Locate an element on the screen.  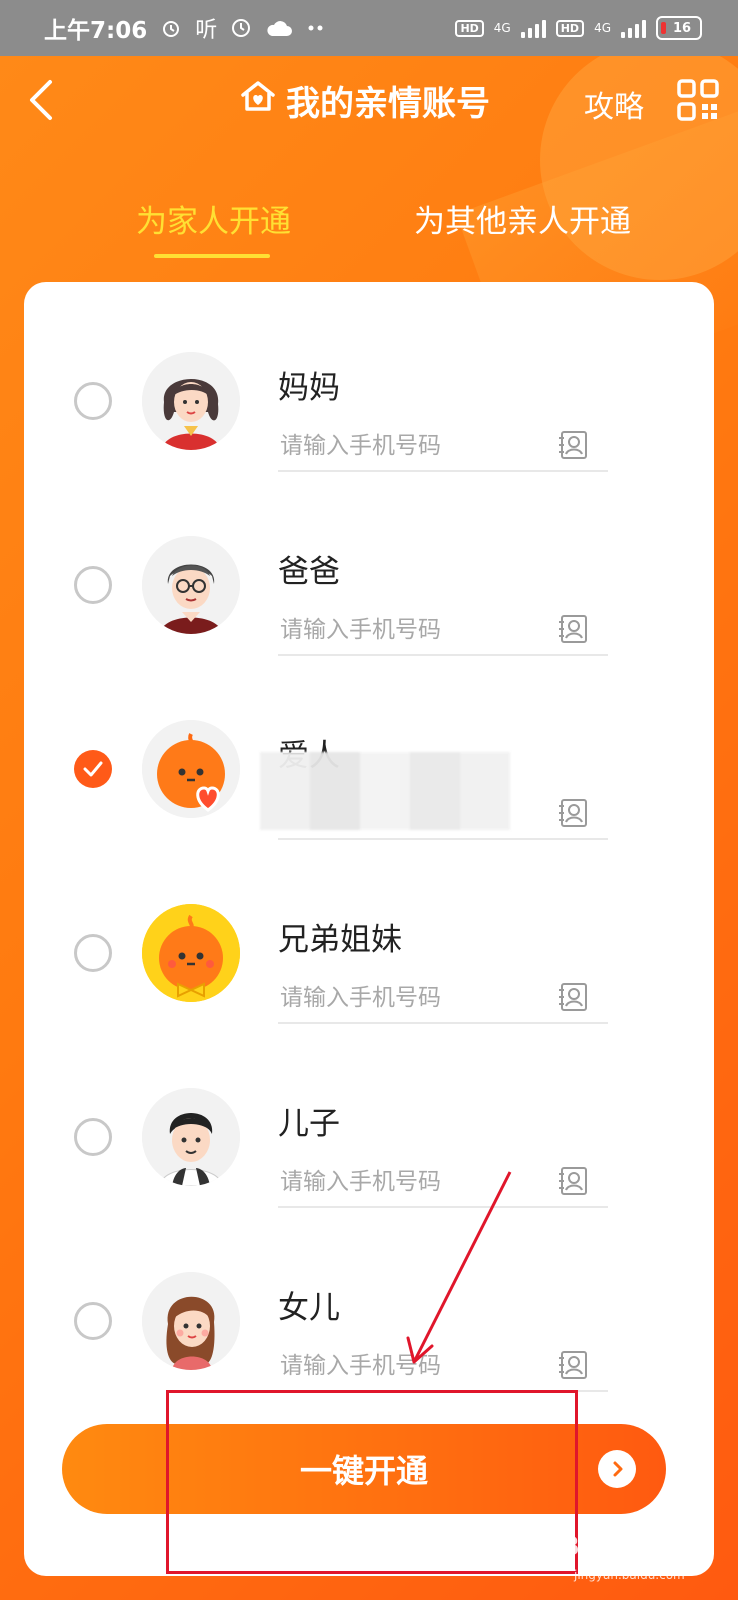
qr-code-button is located at coordinates (698, 100).